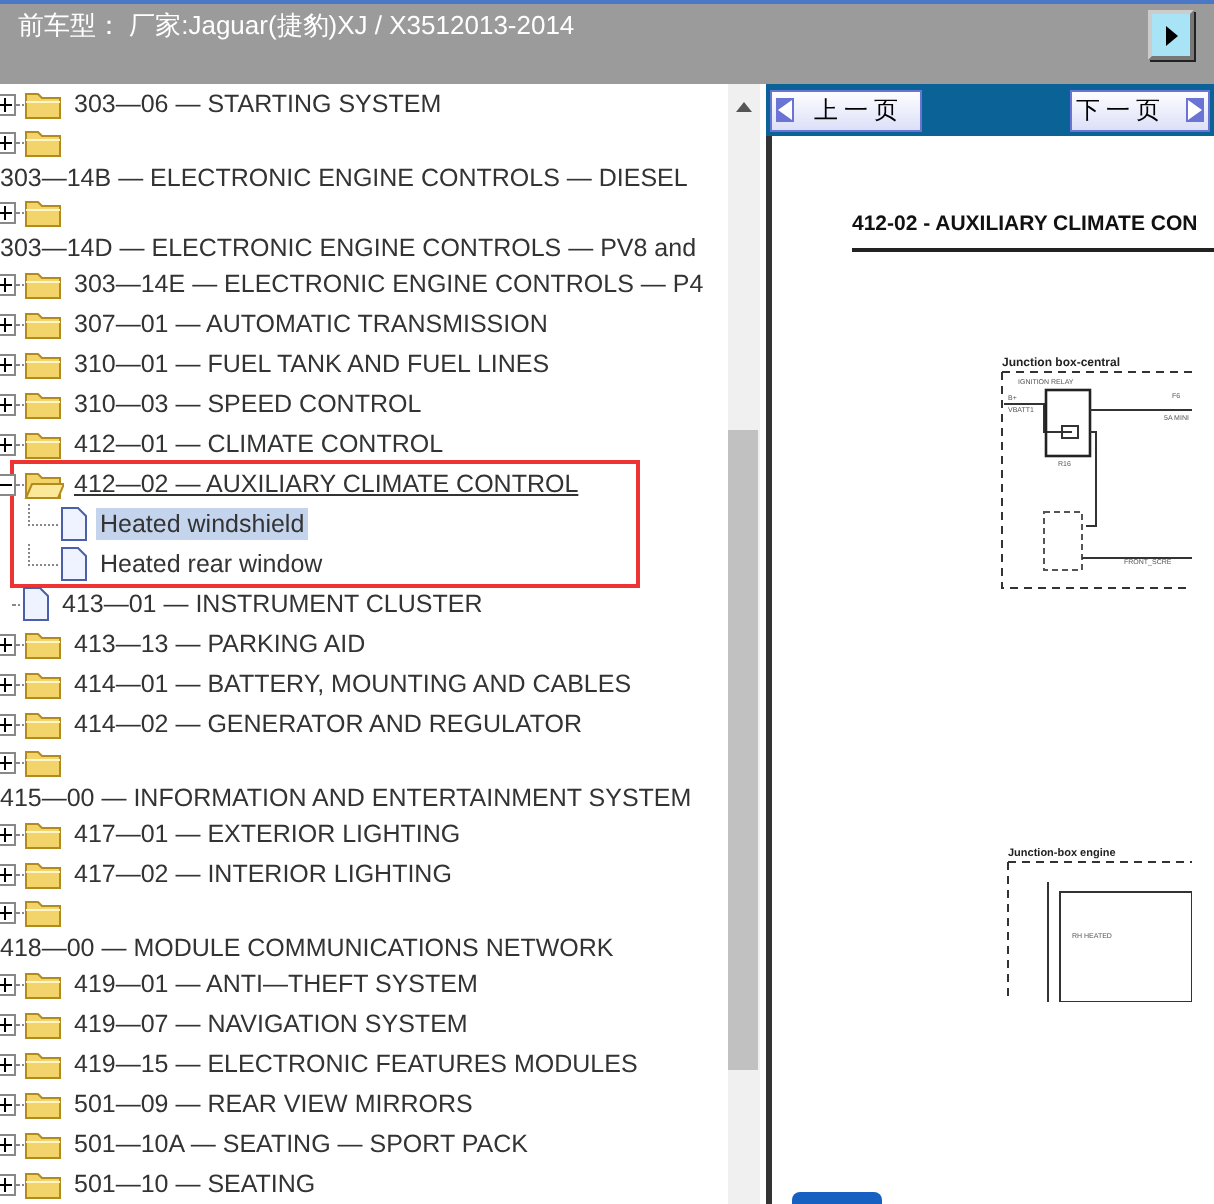 This screenshot has height=1204, width=1214. I want to click on scrollbar, so click(744, 644).